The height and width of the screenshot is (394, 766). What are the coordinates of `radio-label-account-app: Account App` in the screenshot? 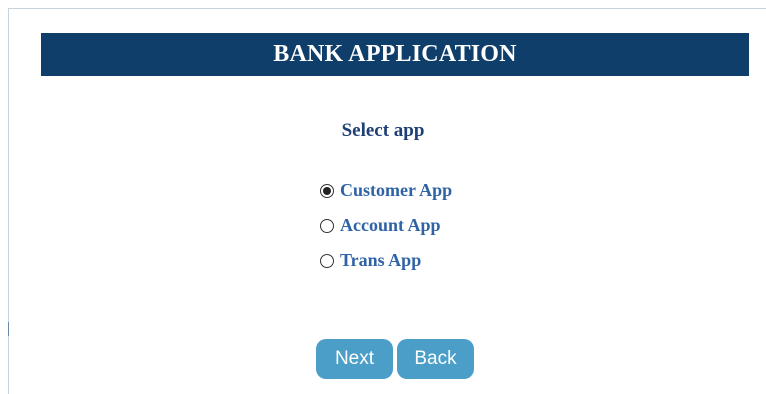 It's located at (390, 225).